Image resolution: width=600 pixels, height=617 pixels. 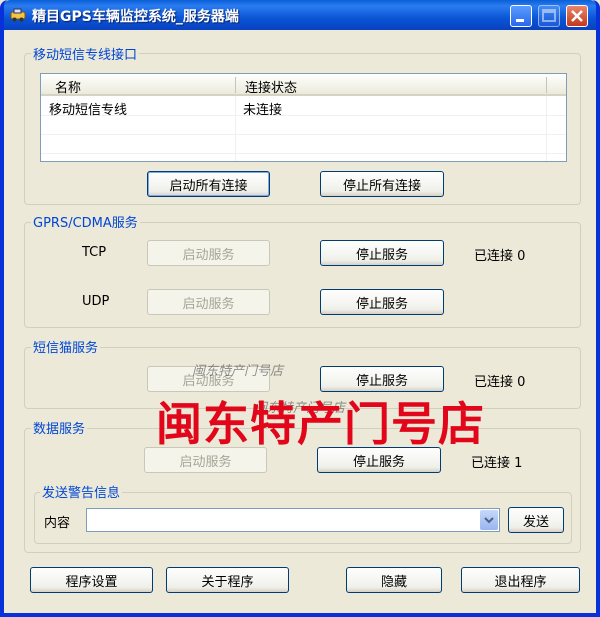 What do you see at coordinates (521, 16) in the screenshot?
I see `minimize-button` at bounding box center [521, 16].